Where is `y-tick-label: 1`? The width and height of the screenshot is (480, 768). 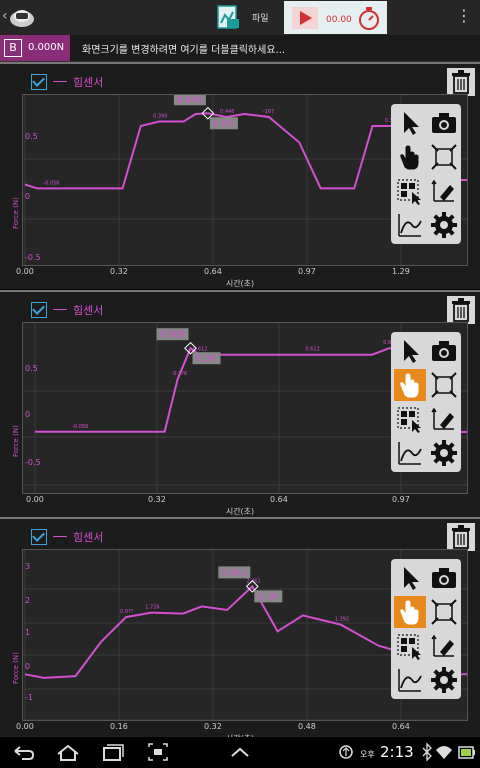
y-tick-label: 1 is located at coordinates (28, 632).